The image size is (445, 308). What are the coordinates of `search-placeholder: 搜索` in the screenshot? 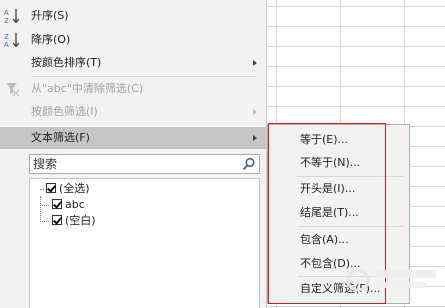 It's located at (45, 164).